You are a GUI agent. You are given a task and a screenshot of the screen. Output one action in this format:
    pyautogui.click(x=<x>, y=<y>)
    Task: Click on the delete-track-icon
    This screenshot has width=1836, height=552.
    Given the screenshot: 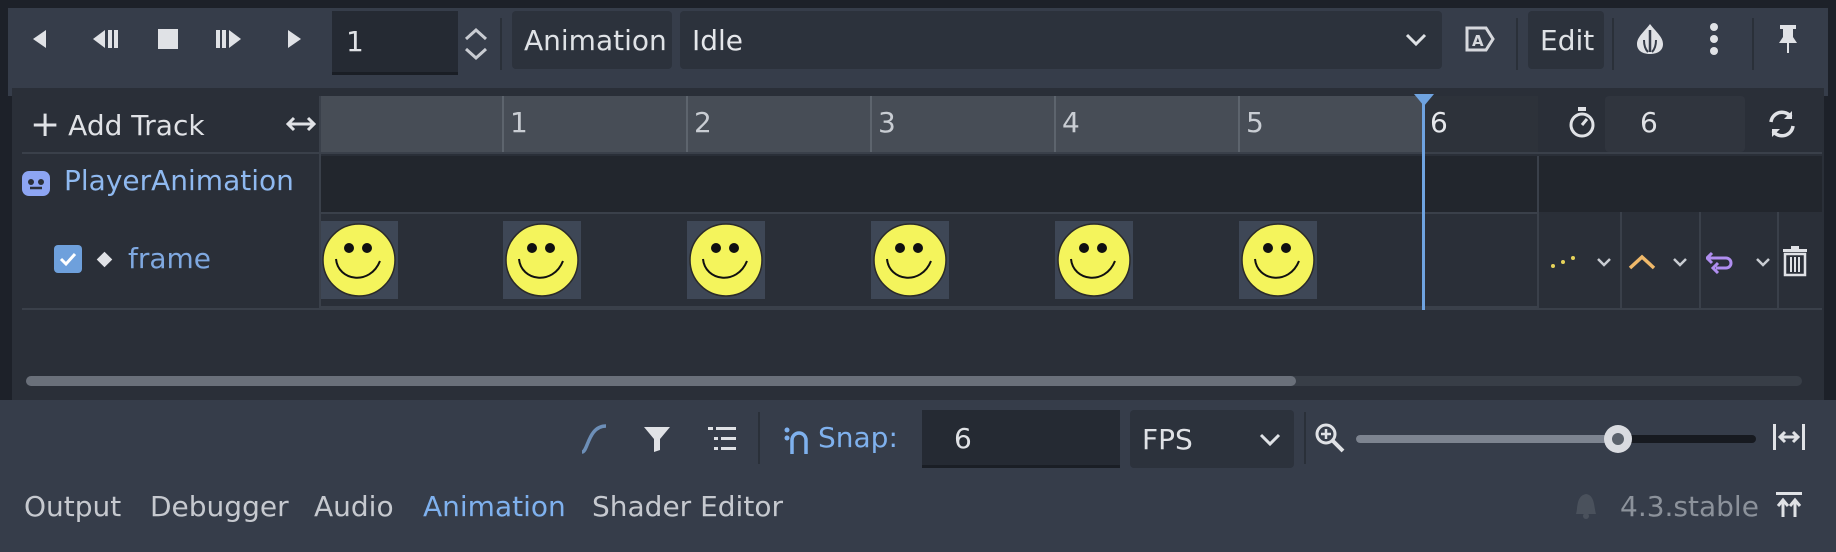 What is the action you would take?
    pyautogui.click(x=1795, y=261)
    